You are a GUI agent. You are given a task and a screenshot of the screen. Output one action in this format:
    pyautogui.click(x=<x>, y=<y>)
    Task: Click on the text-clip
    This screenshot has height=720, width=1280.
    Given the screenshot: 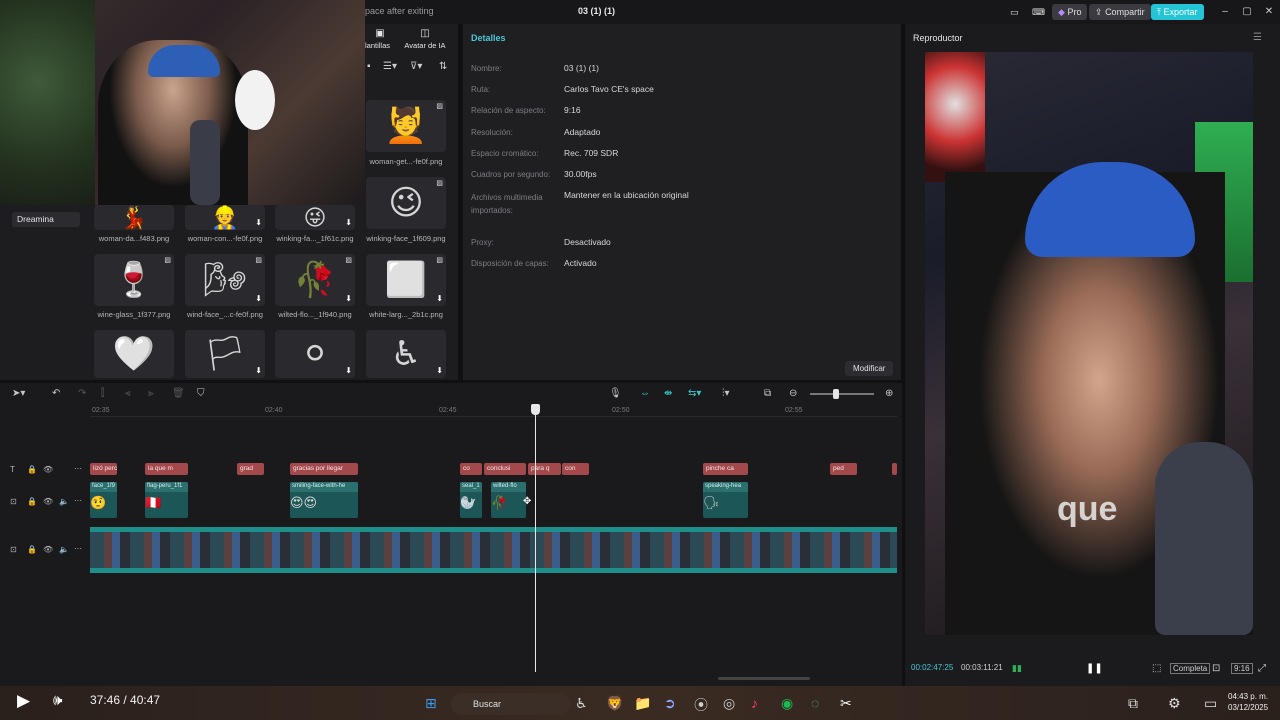 What is the action you would take?
    pyautogui.click(x=894, y=469)
    